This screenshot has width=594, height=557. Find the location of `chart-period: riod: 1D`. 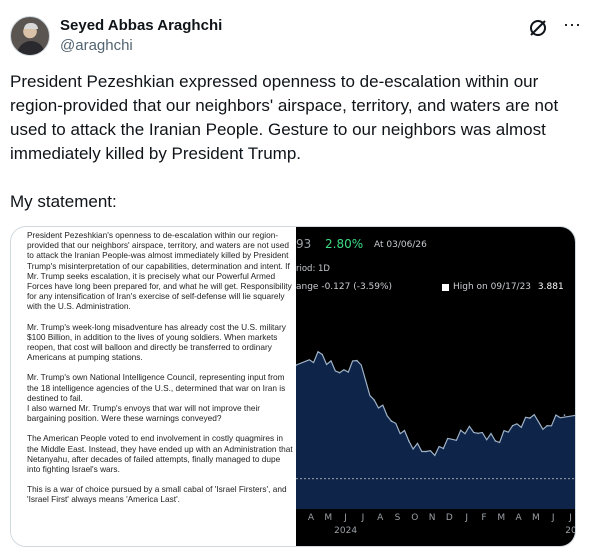

chart-period: riod: 1D is located at coordinates (313, 269).